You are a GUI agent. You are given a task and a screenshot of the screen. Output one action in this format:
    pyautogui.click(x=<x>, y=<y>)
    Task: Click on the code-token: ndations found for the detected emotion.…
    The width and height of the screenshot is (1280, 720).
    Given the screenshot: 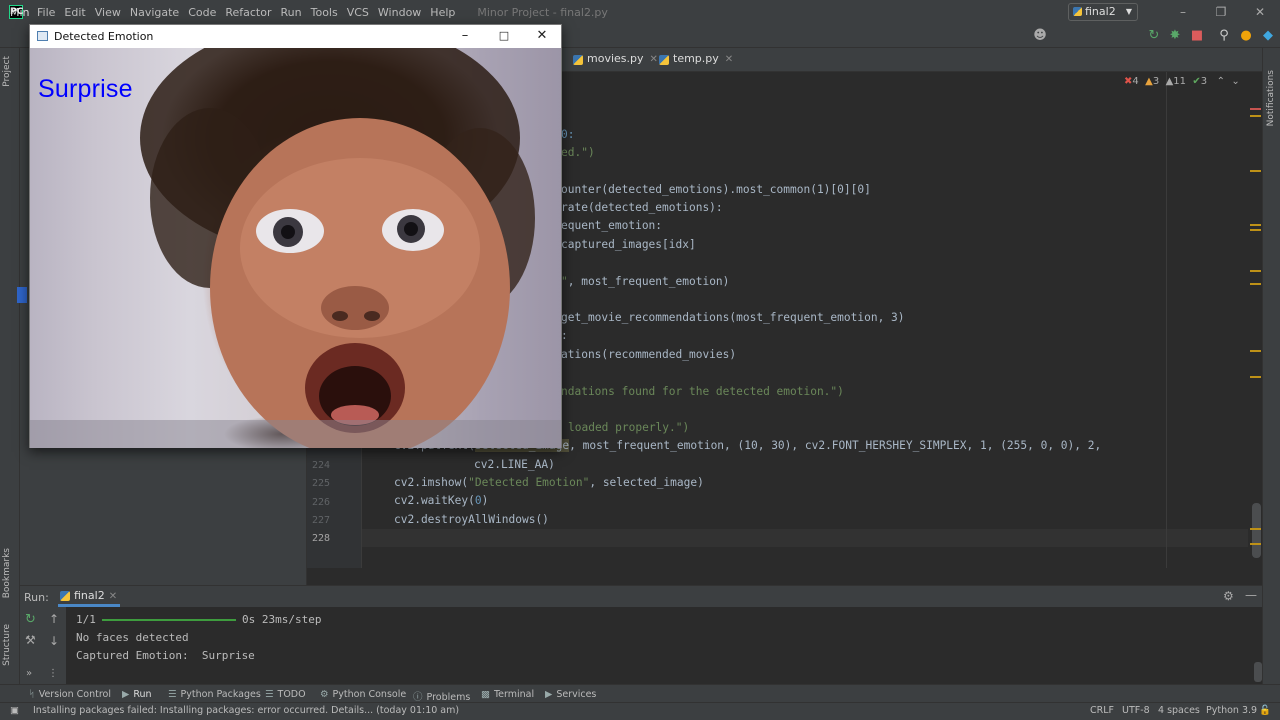 What is the action you would take?
    pyautogui.click(x=702, y=391)
    